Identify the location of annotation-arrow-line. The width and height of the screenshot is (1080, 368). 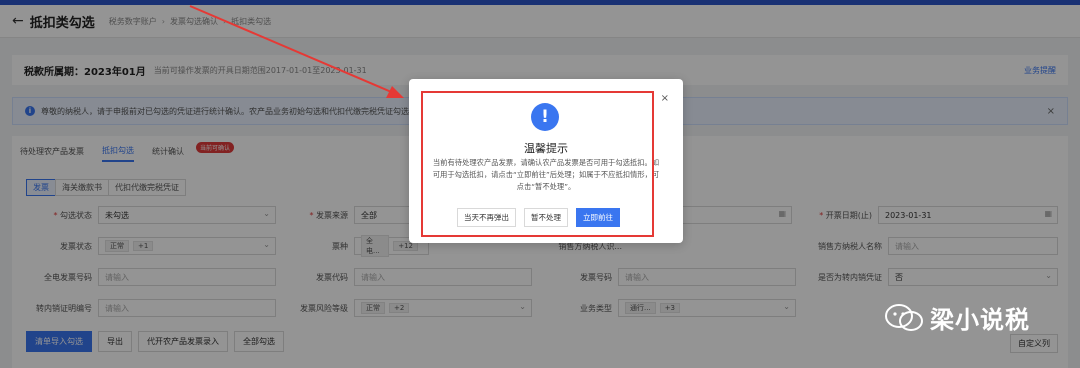
(293, 50).